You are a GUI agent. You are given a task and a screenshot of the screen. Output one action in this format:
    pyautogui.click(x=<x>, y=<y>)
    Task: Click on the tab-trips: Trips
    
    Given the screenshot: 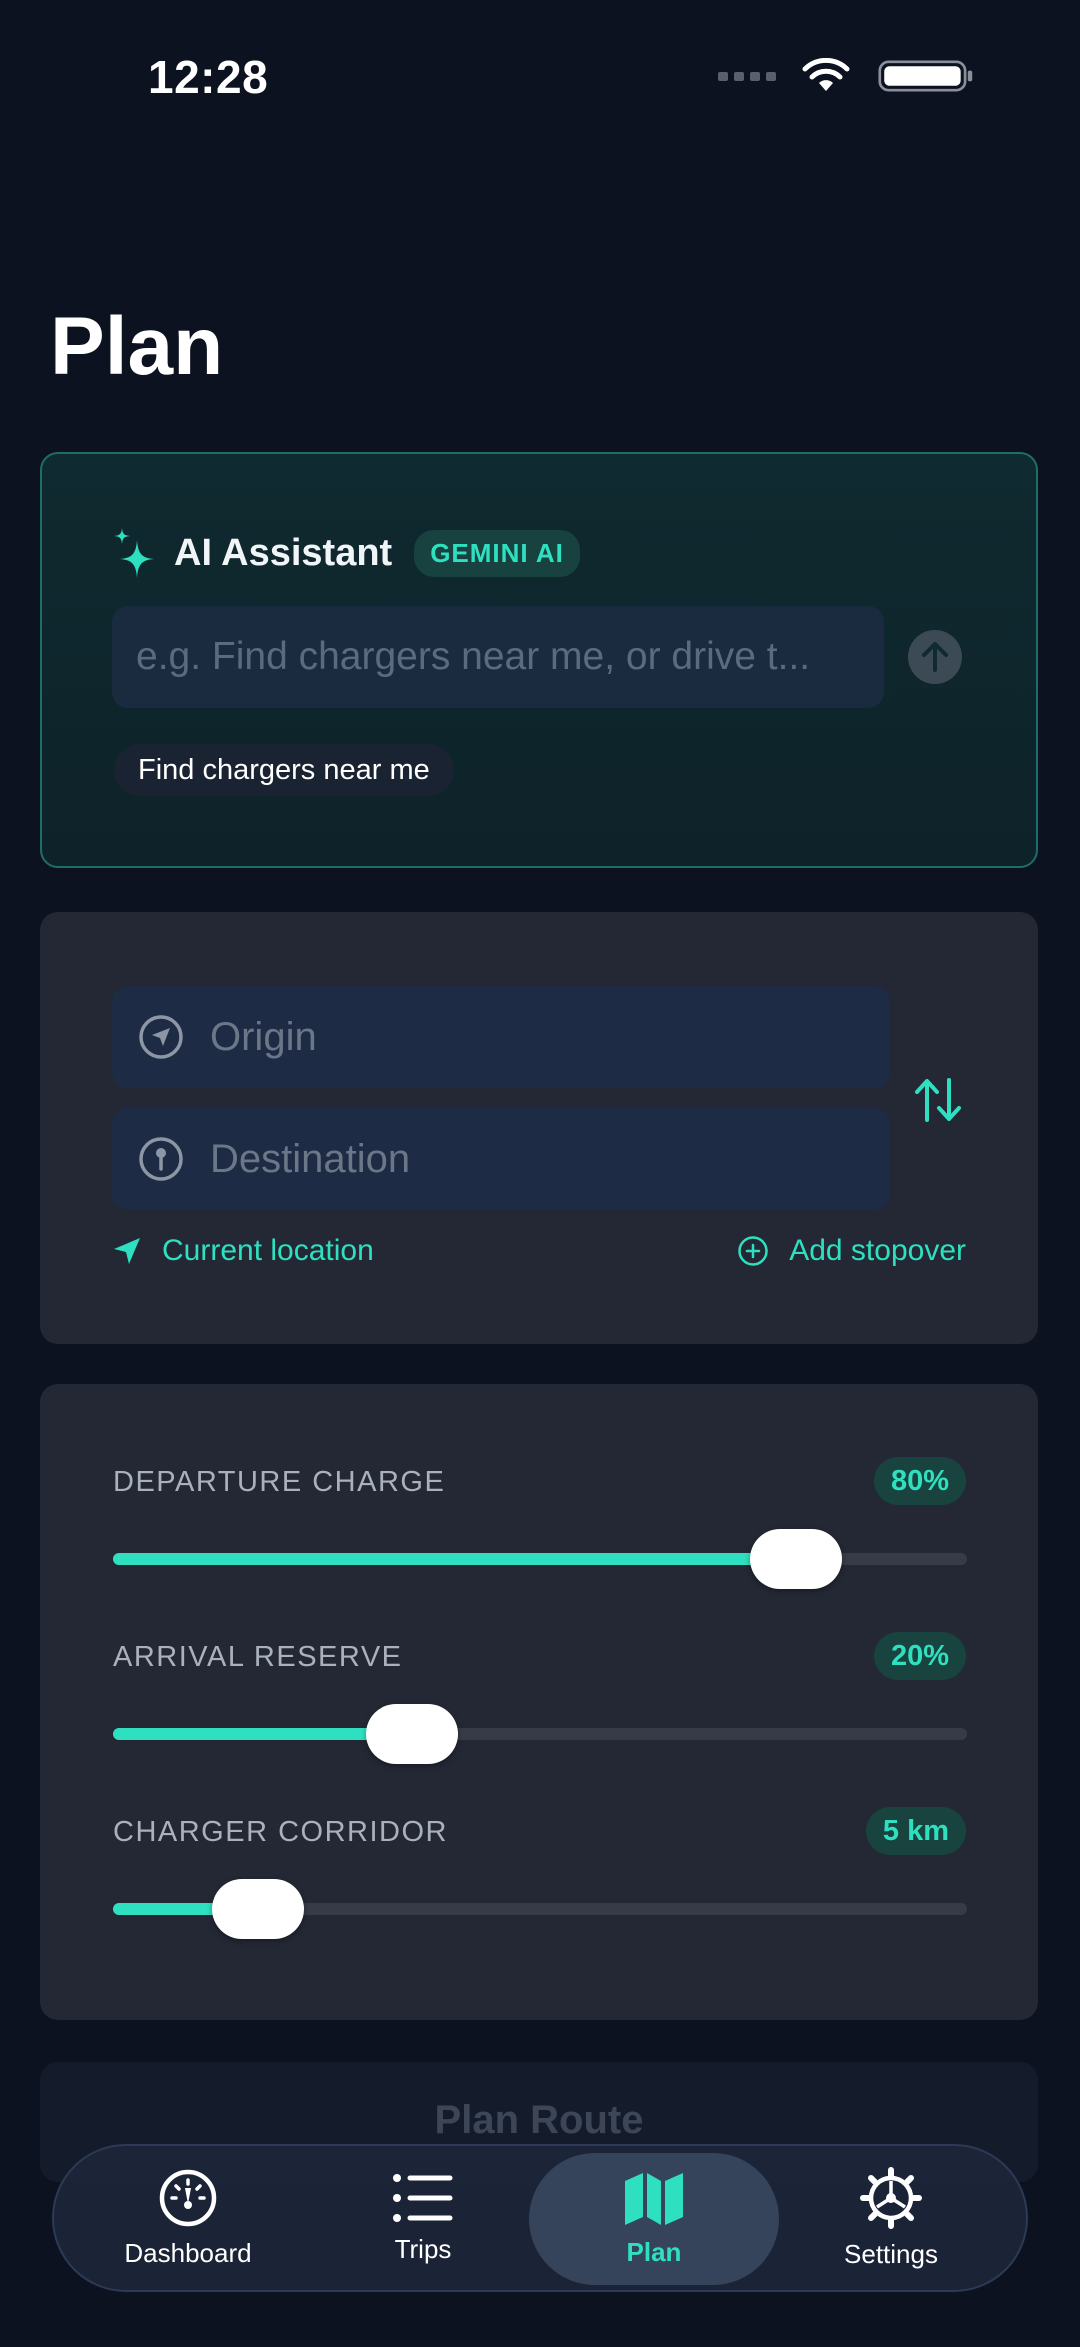 What is the action you would take?
    pyautogui.click(x=423, y=2218)
    